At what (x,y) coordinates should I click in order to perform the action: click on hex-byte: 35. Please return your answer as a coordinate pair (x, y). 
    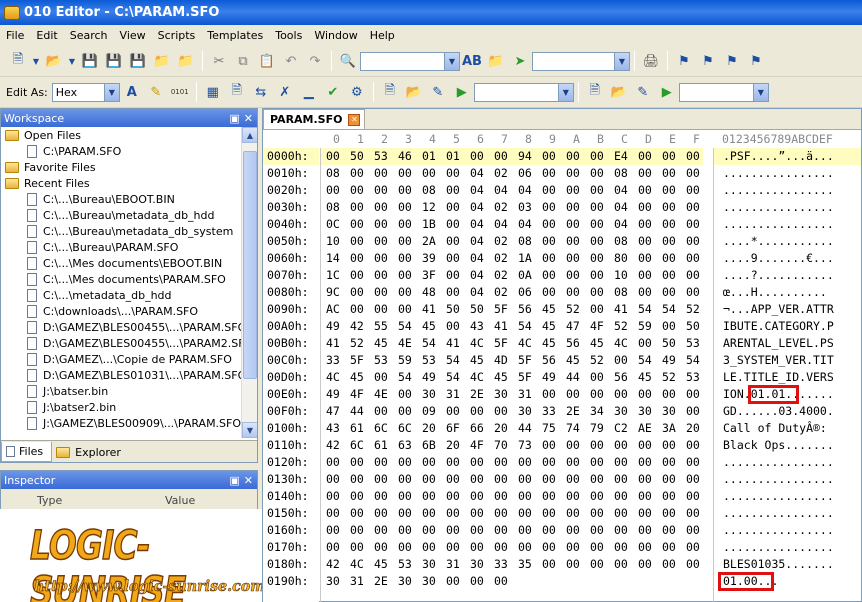
    Looking at the image, I should click on (525, 564).